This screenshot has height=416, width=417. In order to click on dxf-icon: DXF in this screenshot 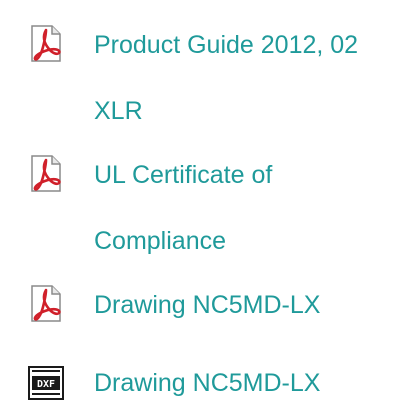, I will do `click(46, 384)`.